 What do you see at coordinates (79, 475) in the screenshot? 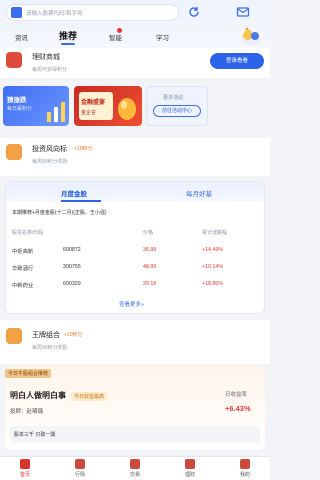
I see `nav-market-label: 行情` at bounding box center [79, 475].